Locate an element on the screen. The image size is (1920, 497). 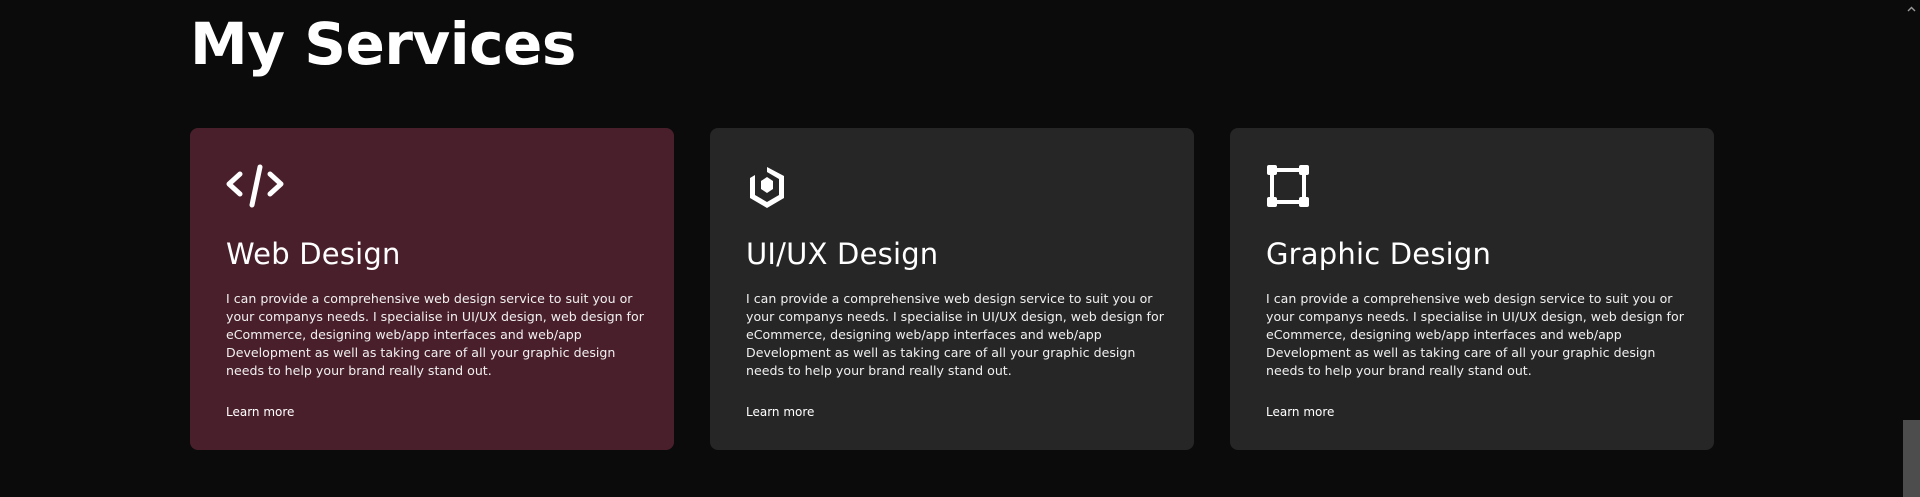
card-title: Graphic Design is located at coordinates (1379, 254).